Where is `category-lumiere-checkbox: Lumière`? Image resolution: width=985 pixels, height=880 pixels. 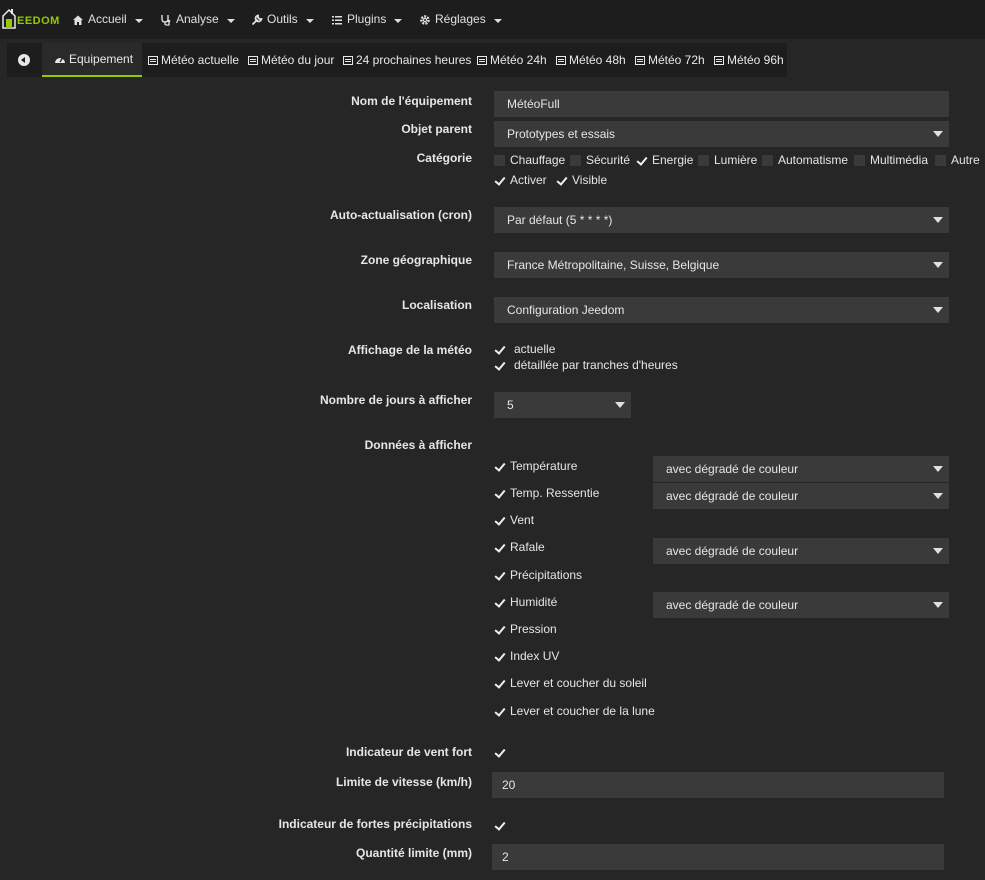 category-lumiere-checkbox: Lumière is located at coordinates (727, 160).